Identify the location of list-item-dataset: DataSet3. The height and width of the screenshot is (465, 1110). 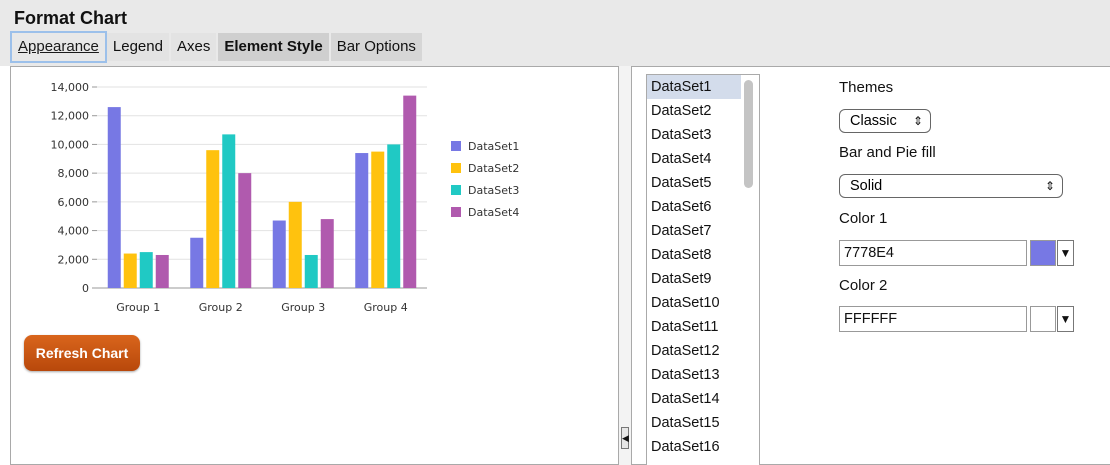
(694, 135).